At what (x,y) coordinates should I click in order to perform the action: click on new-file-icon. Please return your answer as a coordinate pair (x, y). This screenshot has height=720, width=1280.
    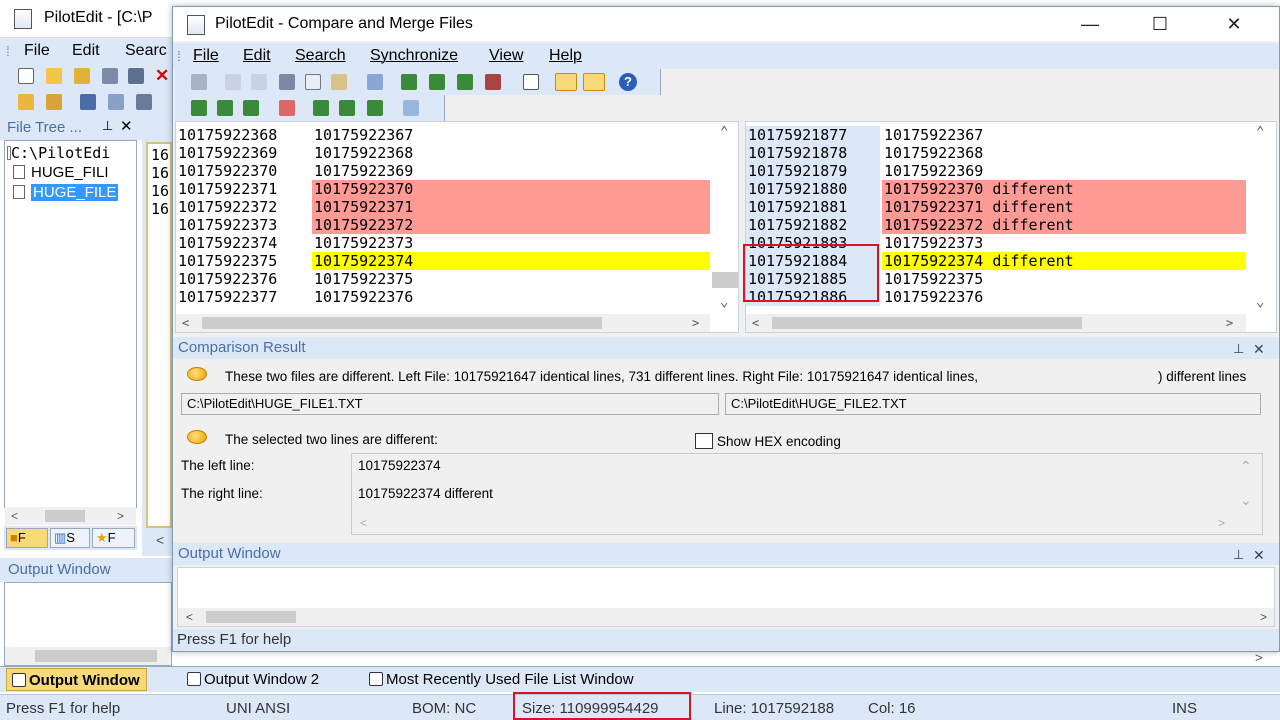
    Looking at the image, I should click on (26, 76).